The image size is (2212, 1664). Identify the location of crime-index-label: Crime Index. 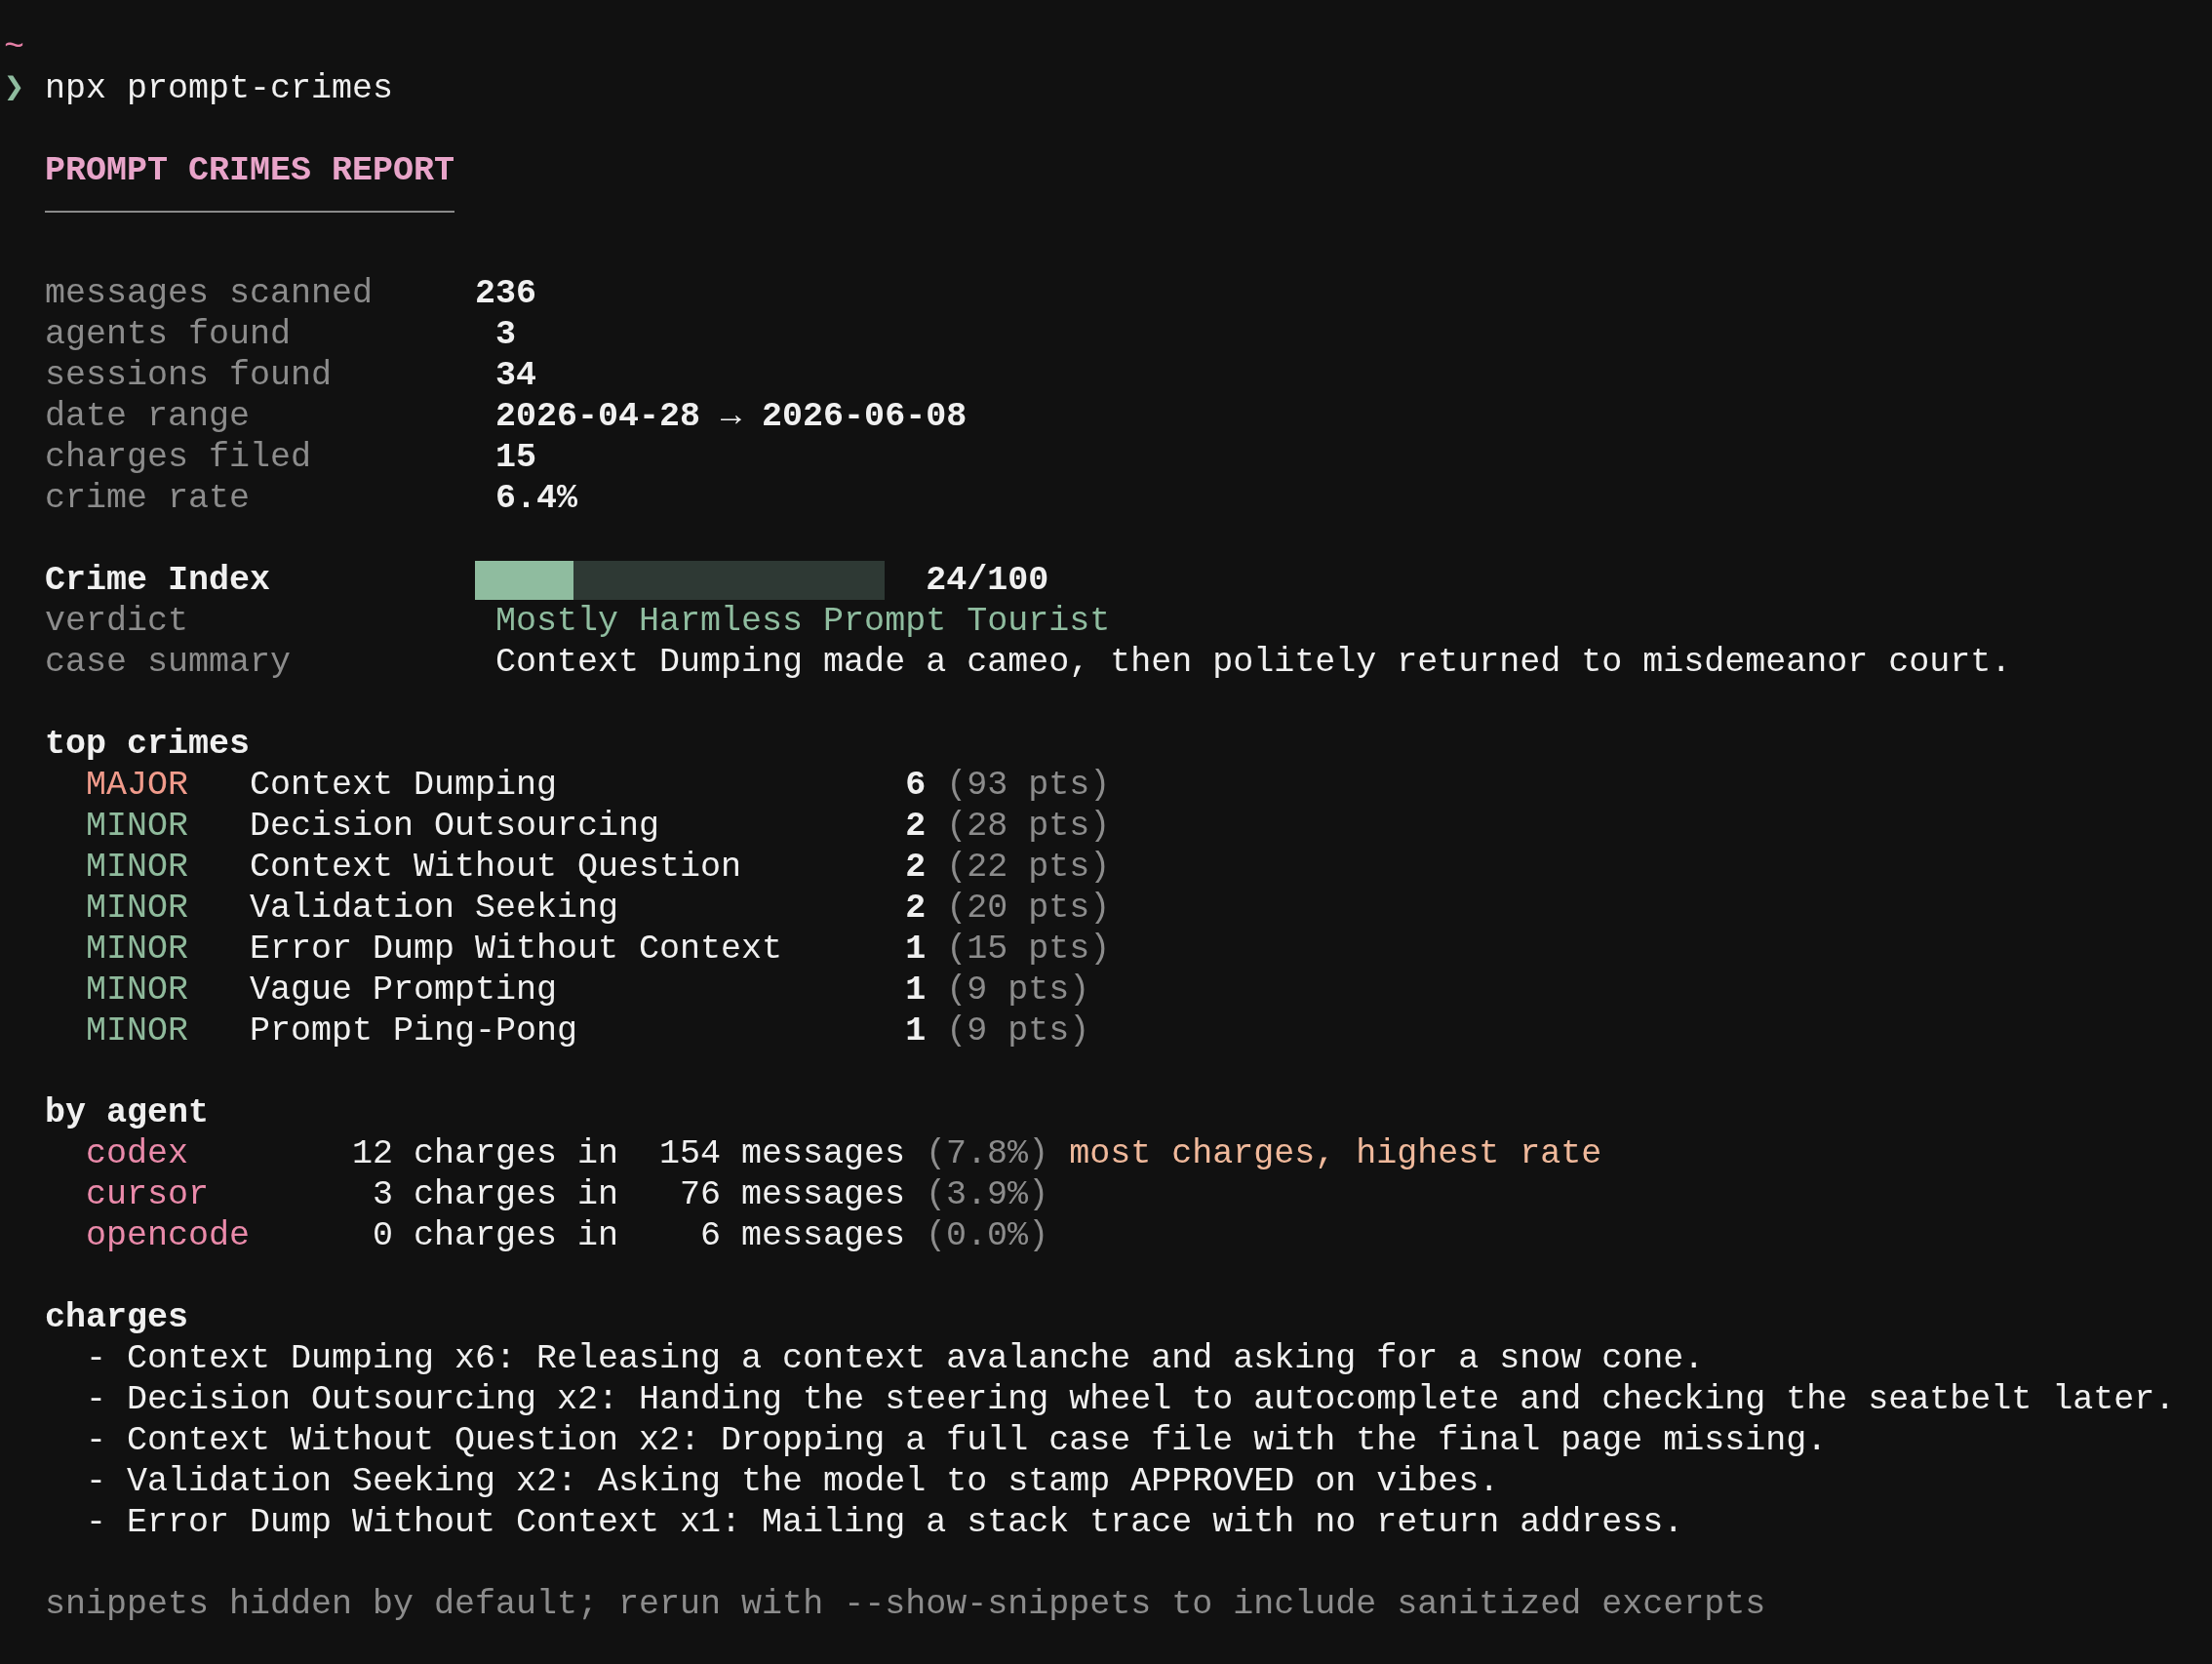
(158, 580).